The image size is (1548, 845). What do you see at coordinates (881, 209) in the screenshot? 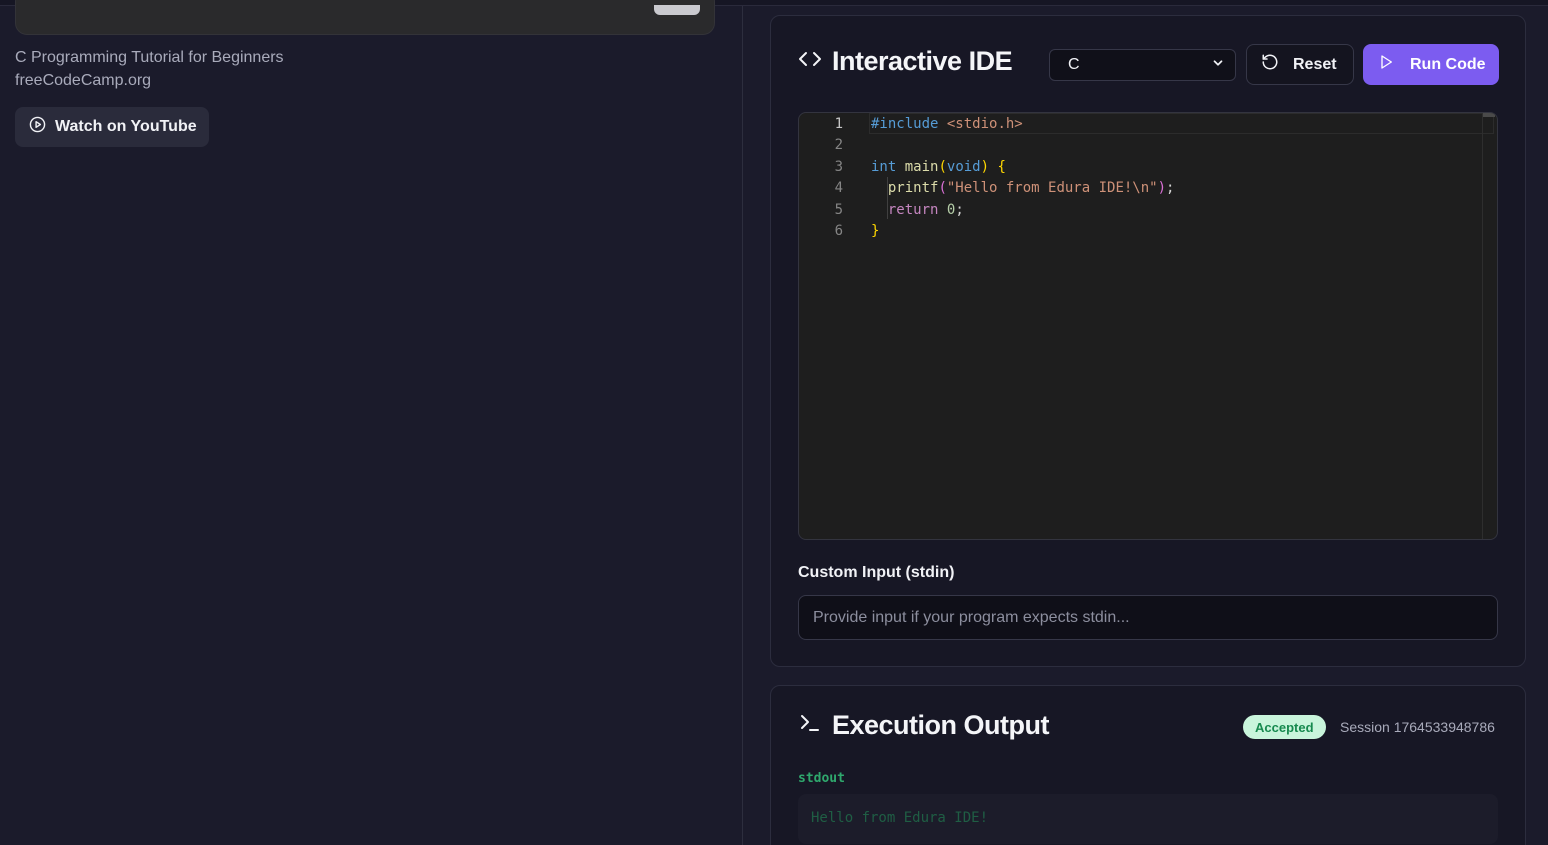
I see `code-line: 5 return 0;` at bounding box center [881, 209].